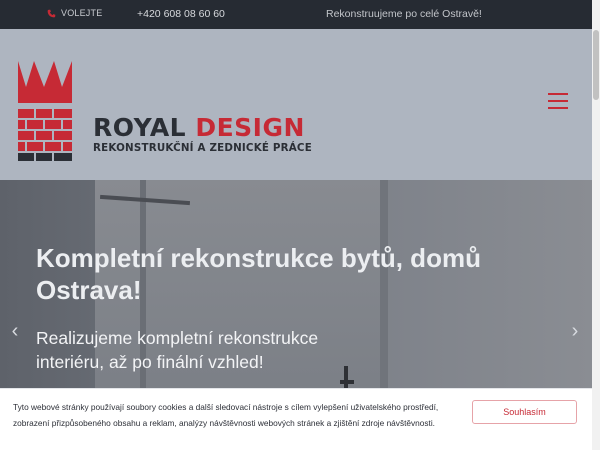 The image size is (600, 450). Describe the element at coordinates (596, 65) in the screenshot. I see `scrollbar-thumb` at that location.